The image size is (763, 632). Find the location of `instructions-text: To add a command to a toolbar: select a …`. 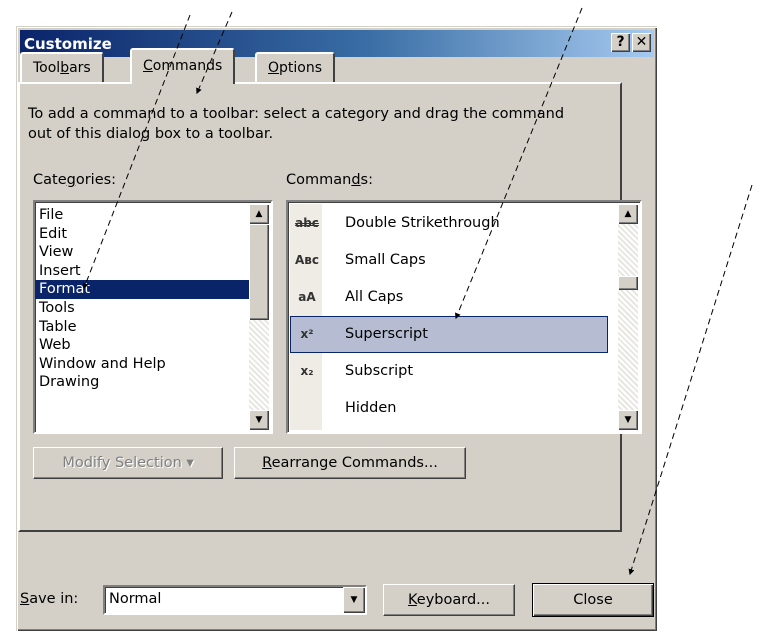

instructions-text: To add a command to a toolbar: select a … is located at coordinates (296, 124).